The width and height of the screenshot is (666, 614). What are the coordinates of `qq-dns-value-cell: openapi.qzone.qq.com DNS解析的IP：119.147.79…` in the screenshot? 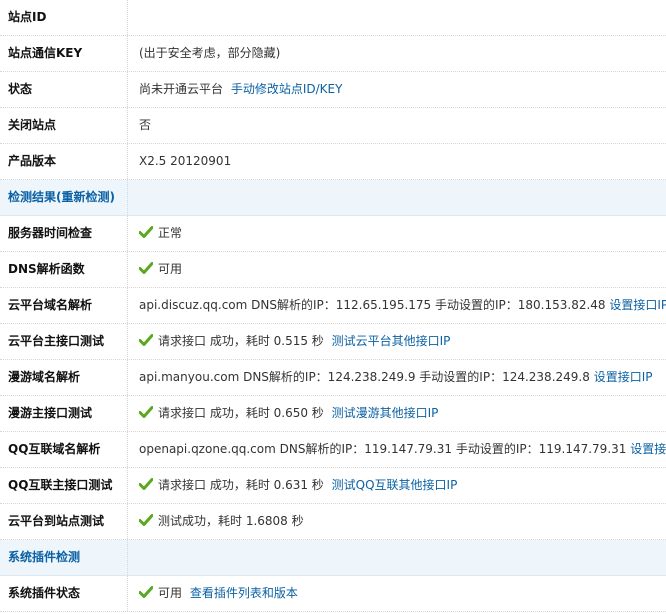 It's located at (402, 449).